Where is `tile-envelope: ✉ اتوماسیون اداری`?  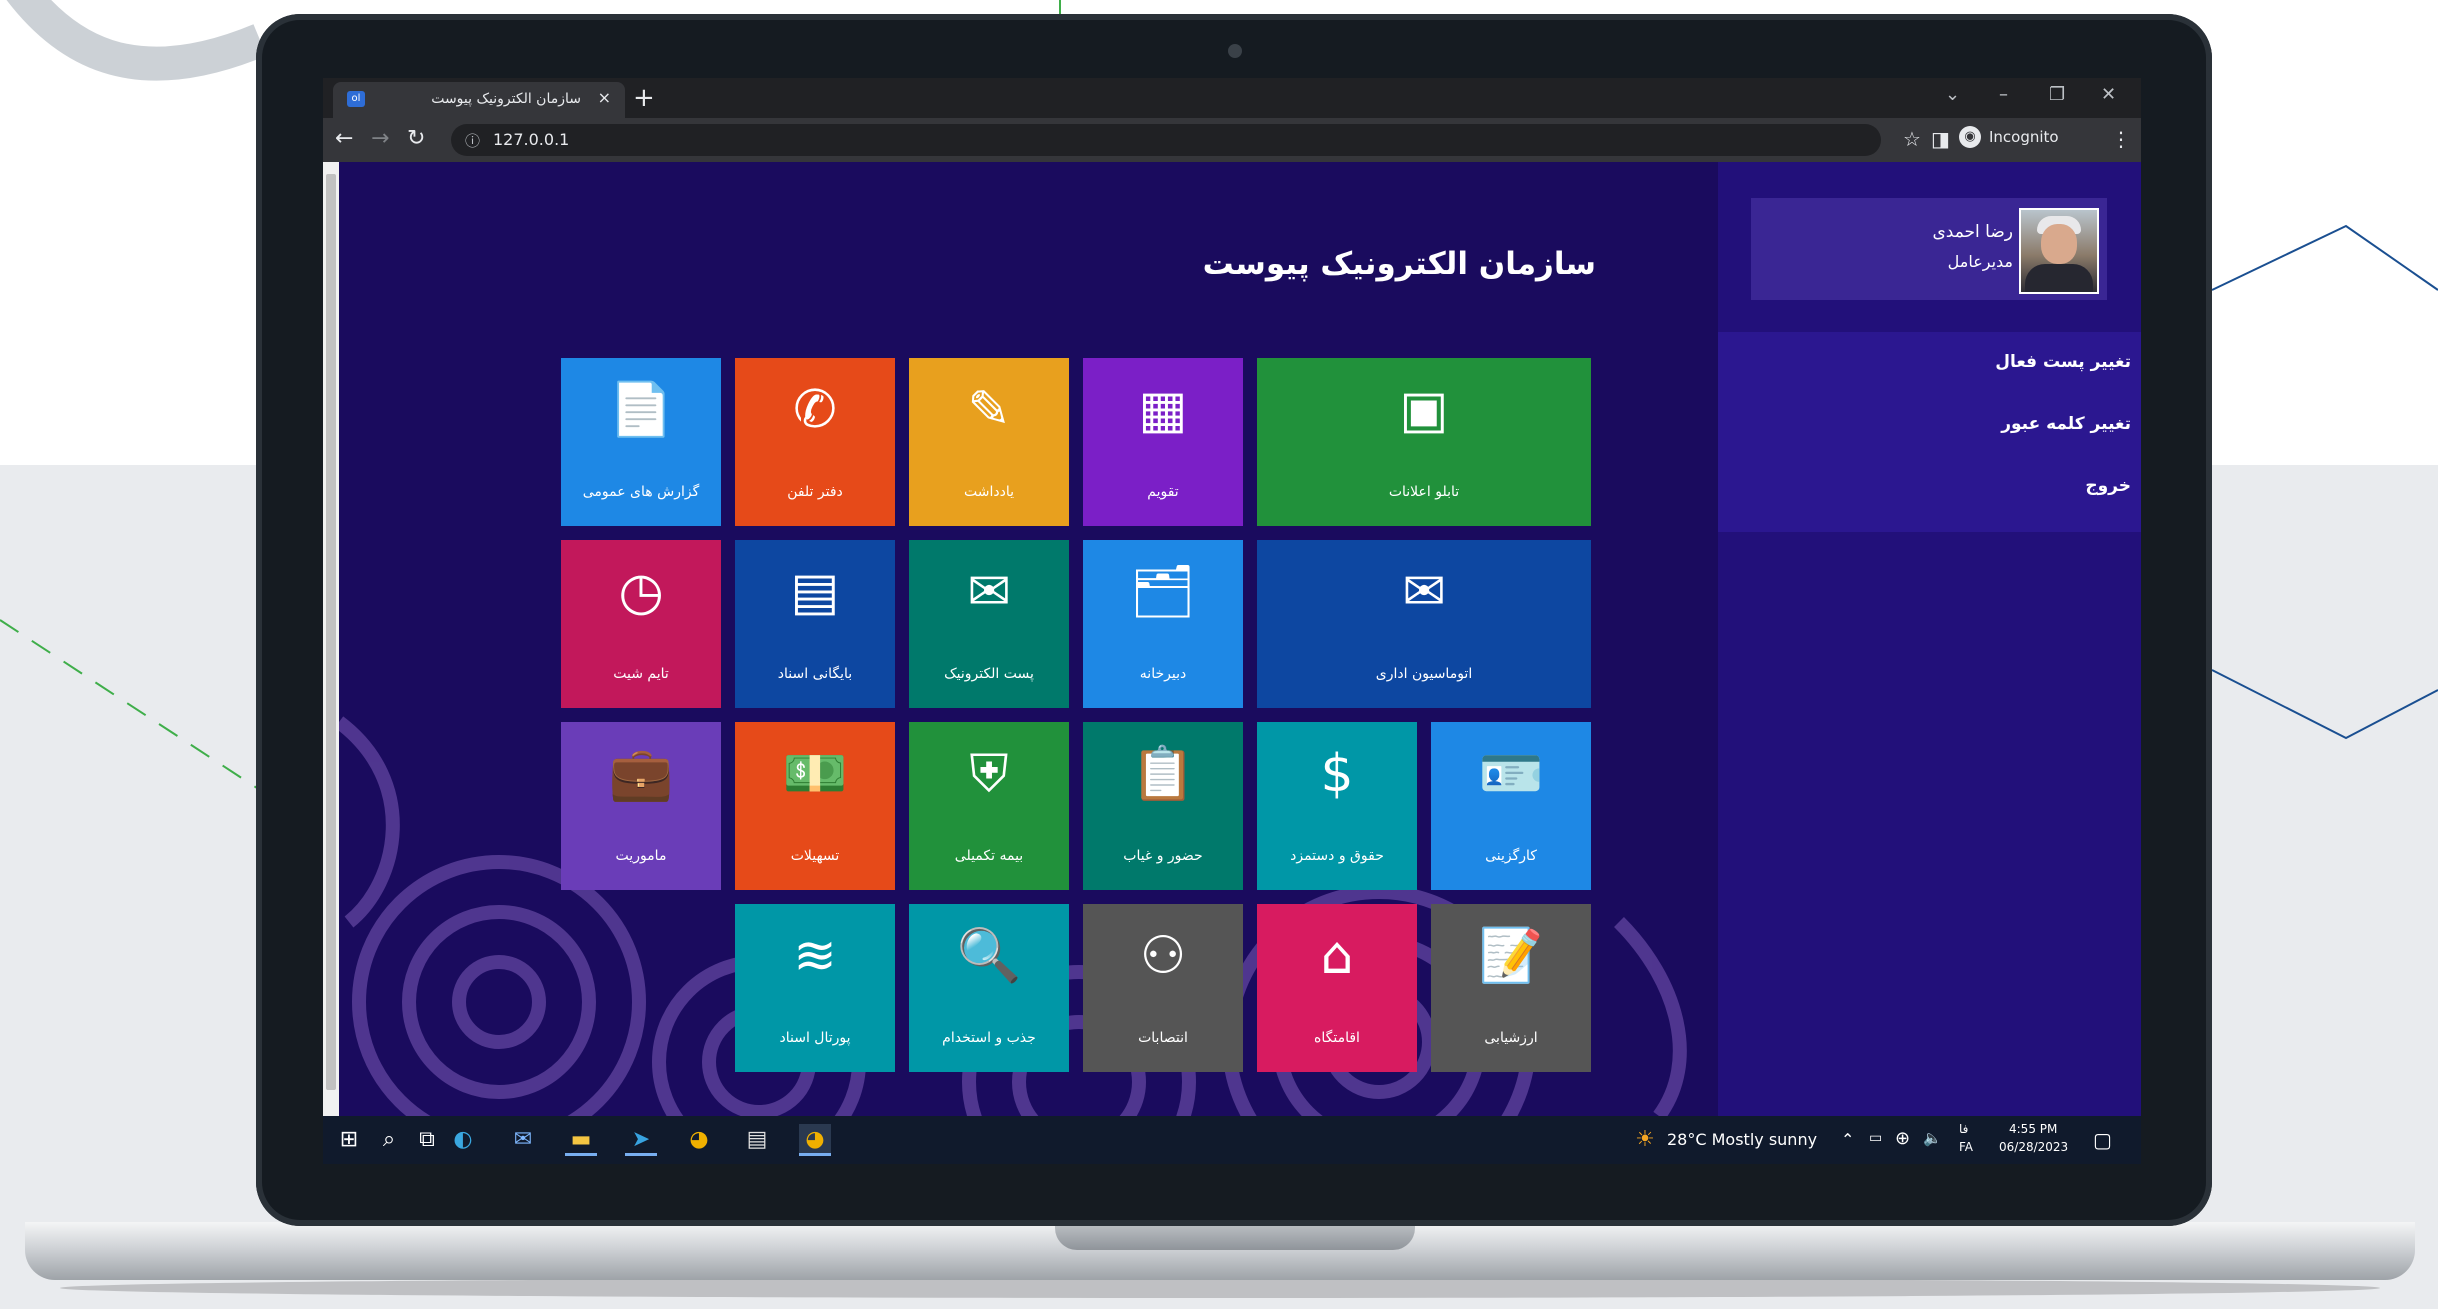 tile-envelope: ✉ اتوماسیون اداری is located at coordinates (1424, 624).